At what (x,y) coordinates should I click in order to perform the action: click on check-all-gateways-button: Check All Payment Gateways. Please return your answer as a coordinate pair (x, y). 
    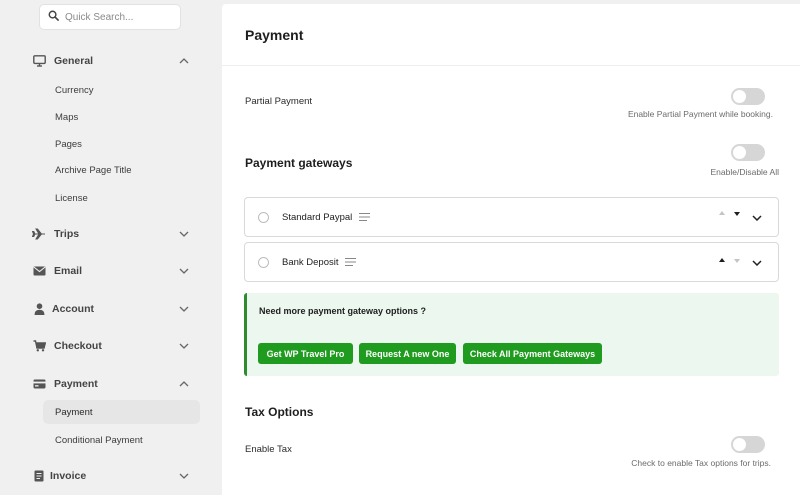
    Looking at the image, I should click on (532, 353).